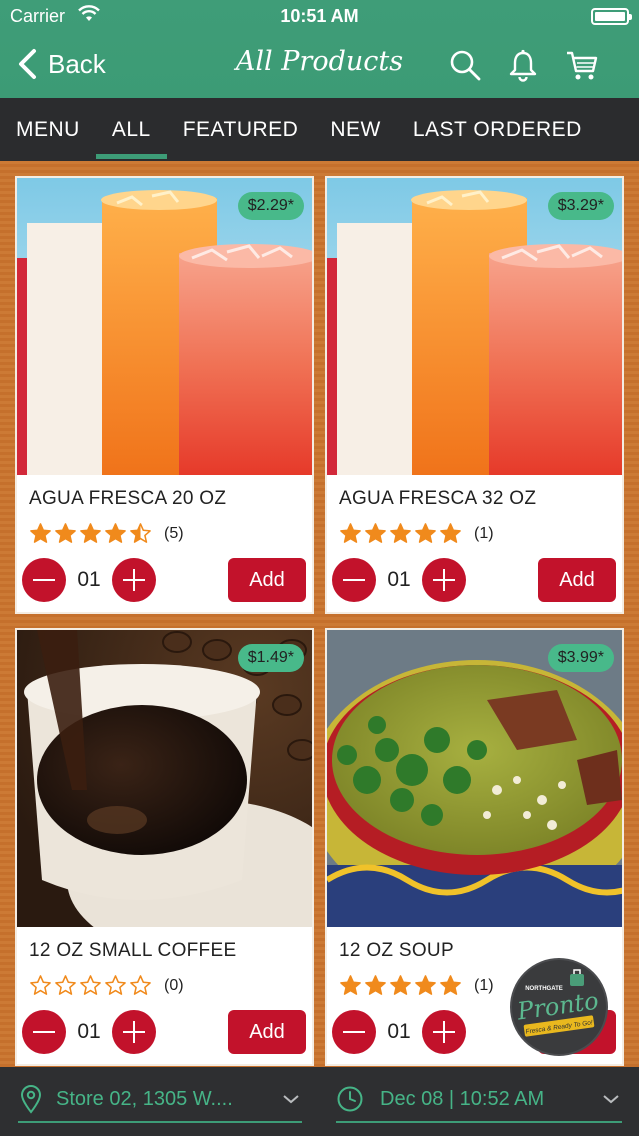 Image resolution: width=639 pixels, height=1136 pixels. Describe the element at coordinates (497, 129) in the screenshot. I see `tab-last-ordered: LAST ORDERED` at that location.